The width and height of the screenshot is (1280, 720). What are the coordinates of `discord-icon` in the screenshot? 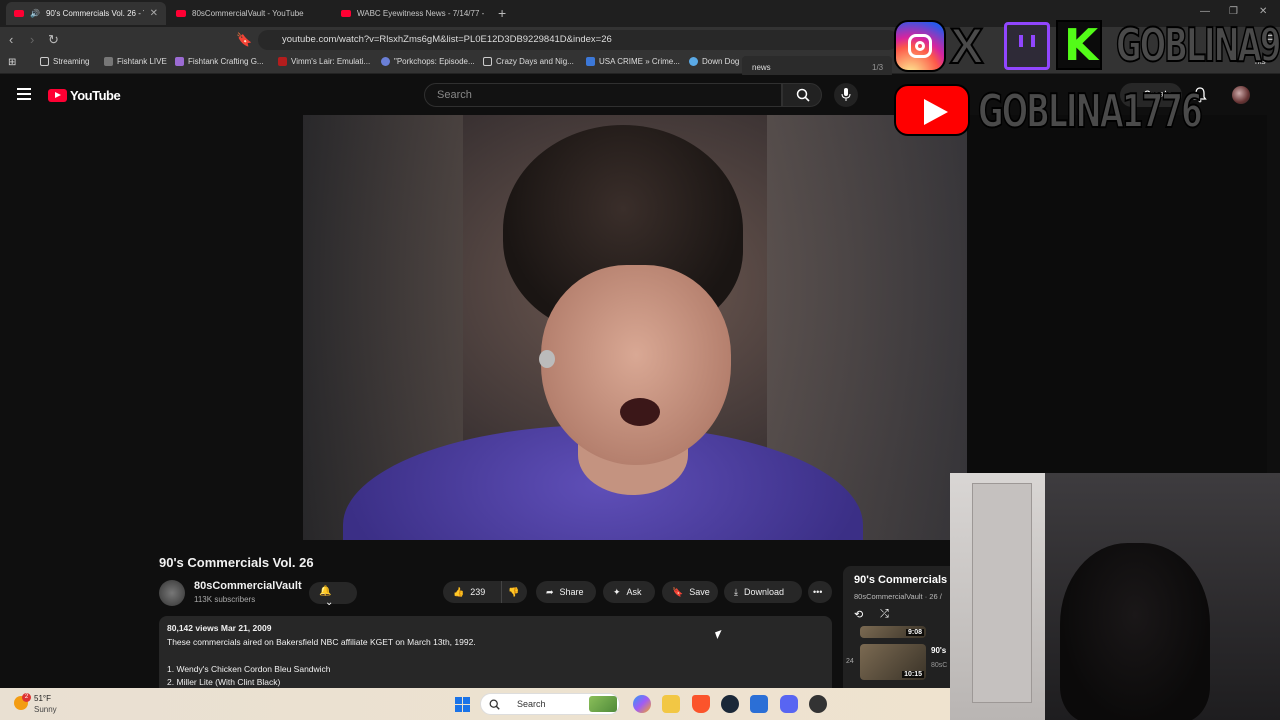 It's located at (789, 704).